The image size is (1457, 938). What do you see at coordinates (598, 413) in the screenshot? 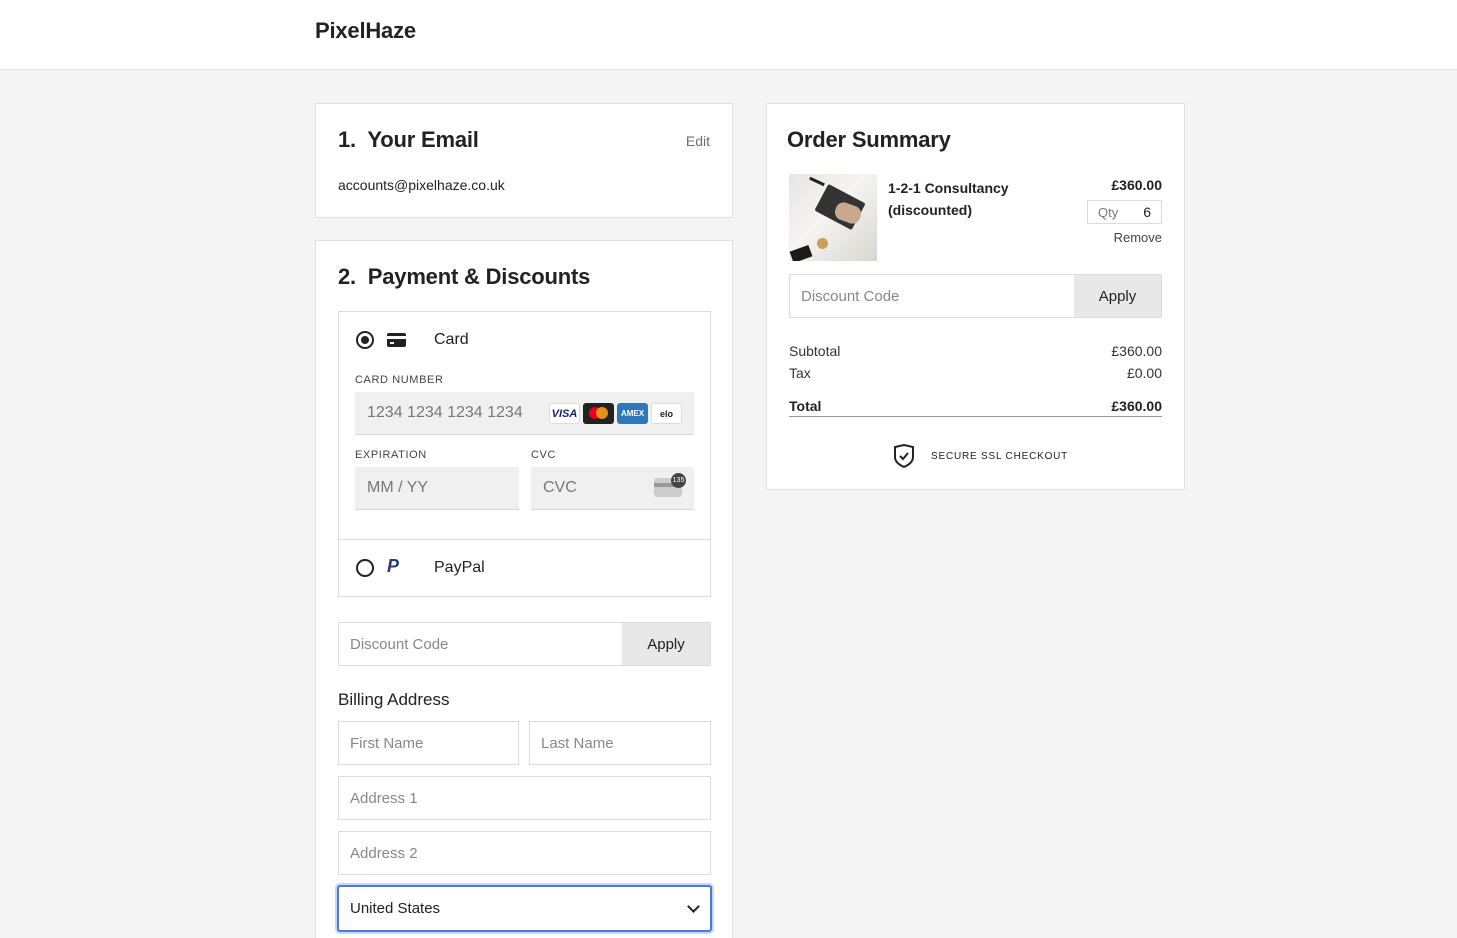
I see `mastercard-icon` at bounding box center [598, 413].